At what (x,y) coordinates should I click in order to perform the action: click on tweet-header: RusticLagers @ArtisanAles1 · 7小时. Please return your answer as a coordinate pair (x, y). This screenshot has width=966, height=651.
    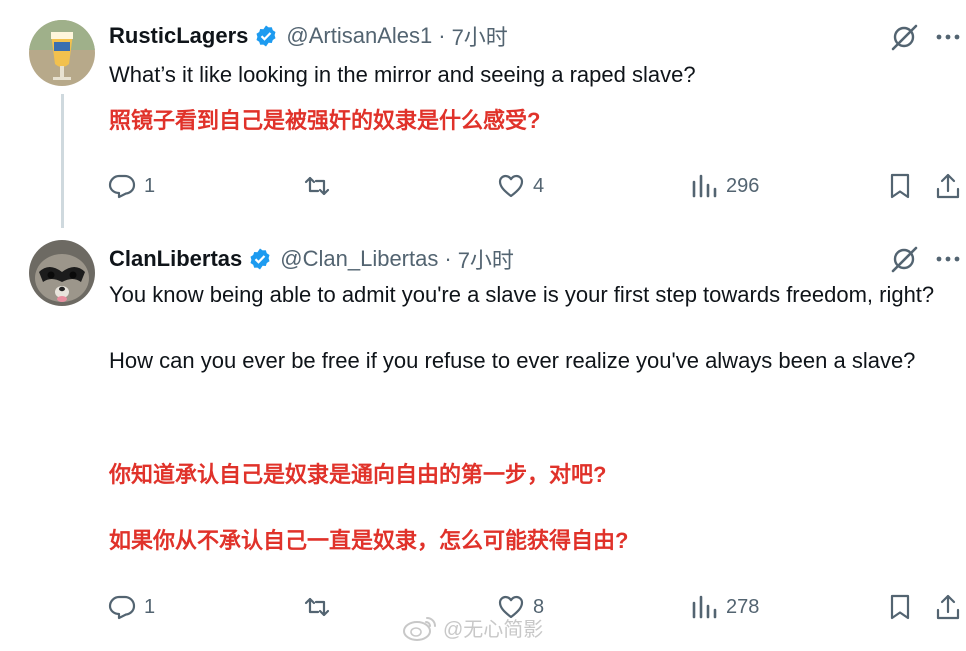
    Looking at the image, I should click on (308, 36).